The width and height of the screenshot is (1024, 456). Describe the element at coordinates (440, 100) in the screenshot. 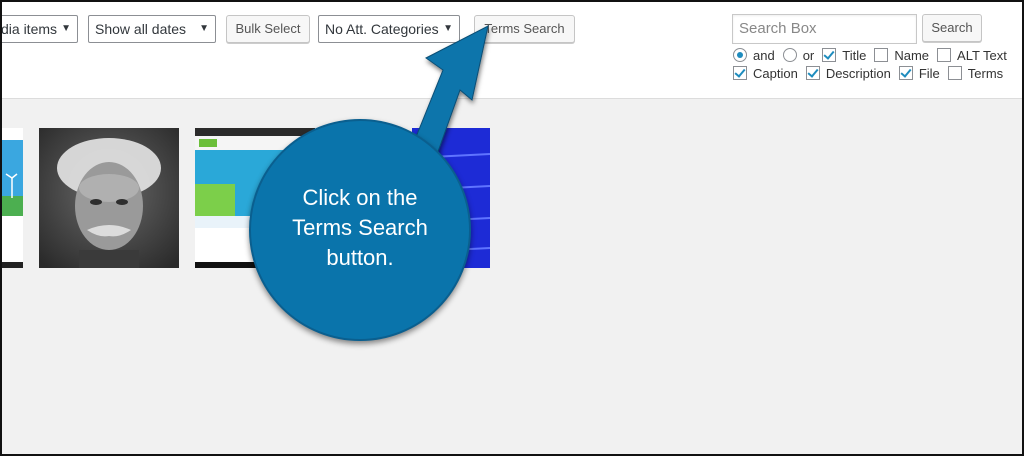

I see `arrow-pointer-icon` at that location.